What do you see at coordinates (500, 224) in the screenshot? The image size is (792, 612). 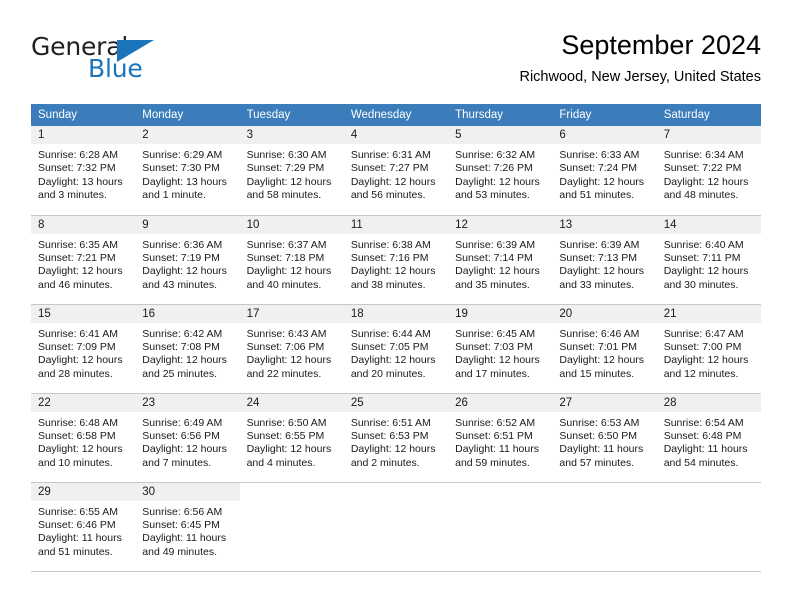 I see `day-number: 12` at bounding box center [500, 224].